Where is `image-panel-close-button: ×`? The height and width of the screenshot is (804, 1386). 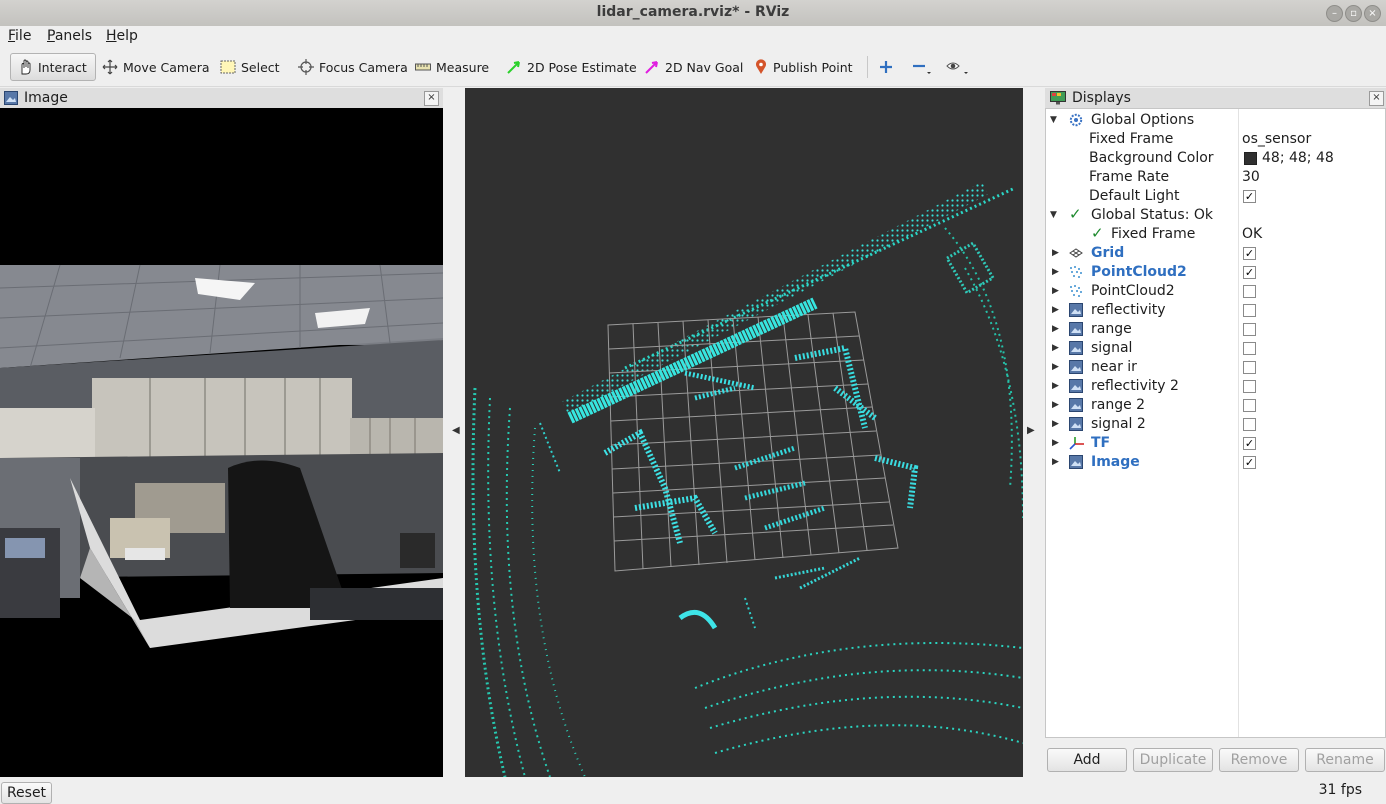
image-panel-close-button: × is located at coordinates (431, 98).